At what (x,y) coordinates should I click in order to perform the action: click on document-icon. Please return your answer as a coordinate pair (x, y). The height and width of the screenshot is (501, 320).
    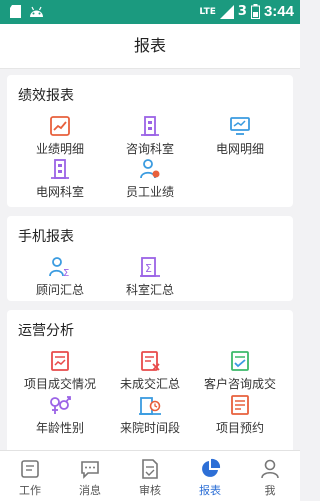
    Looking at the image, I should click on (30, 469).